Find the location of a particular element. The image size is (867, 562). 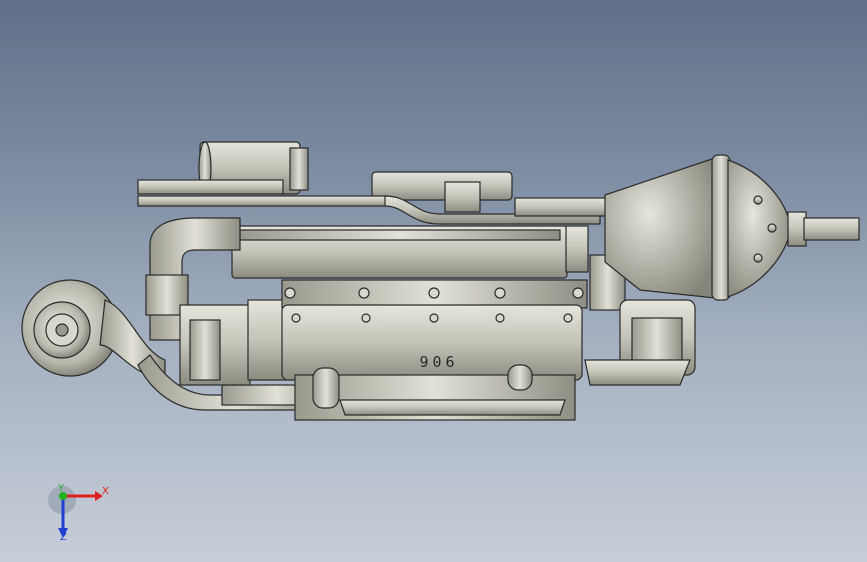

triad-x-label: X is located at coordinates (105, 491).